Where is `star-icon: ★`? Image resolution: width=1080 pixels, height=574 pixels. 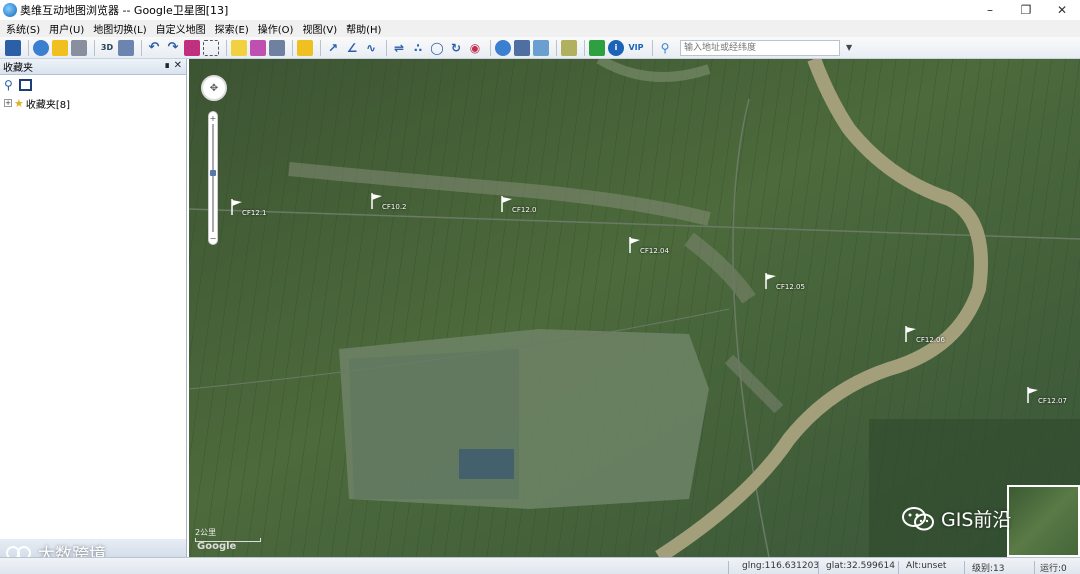
star-icon: ★ is located at coordinates (19, 103).